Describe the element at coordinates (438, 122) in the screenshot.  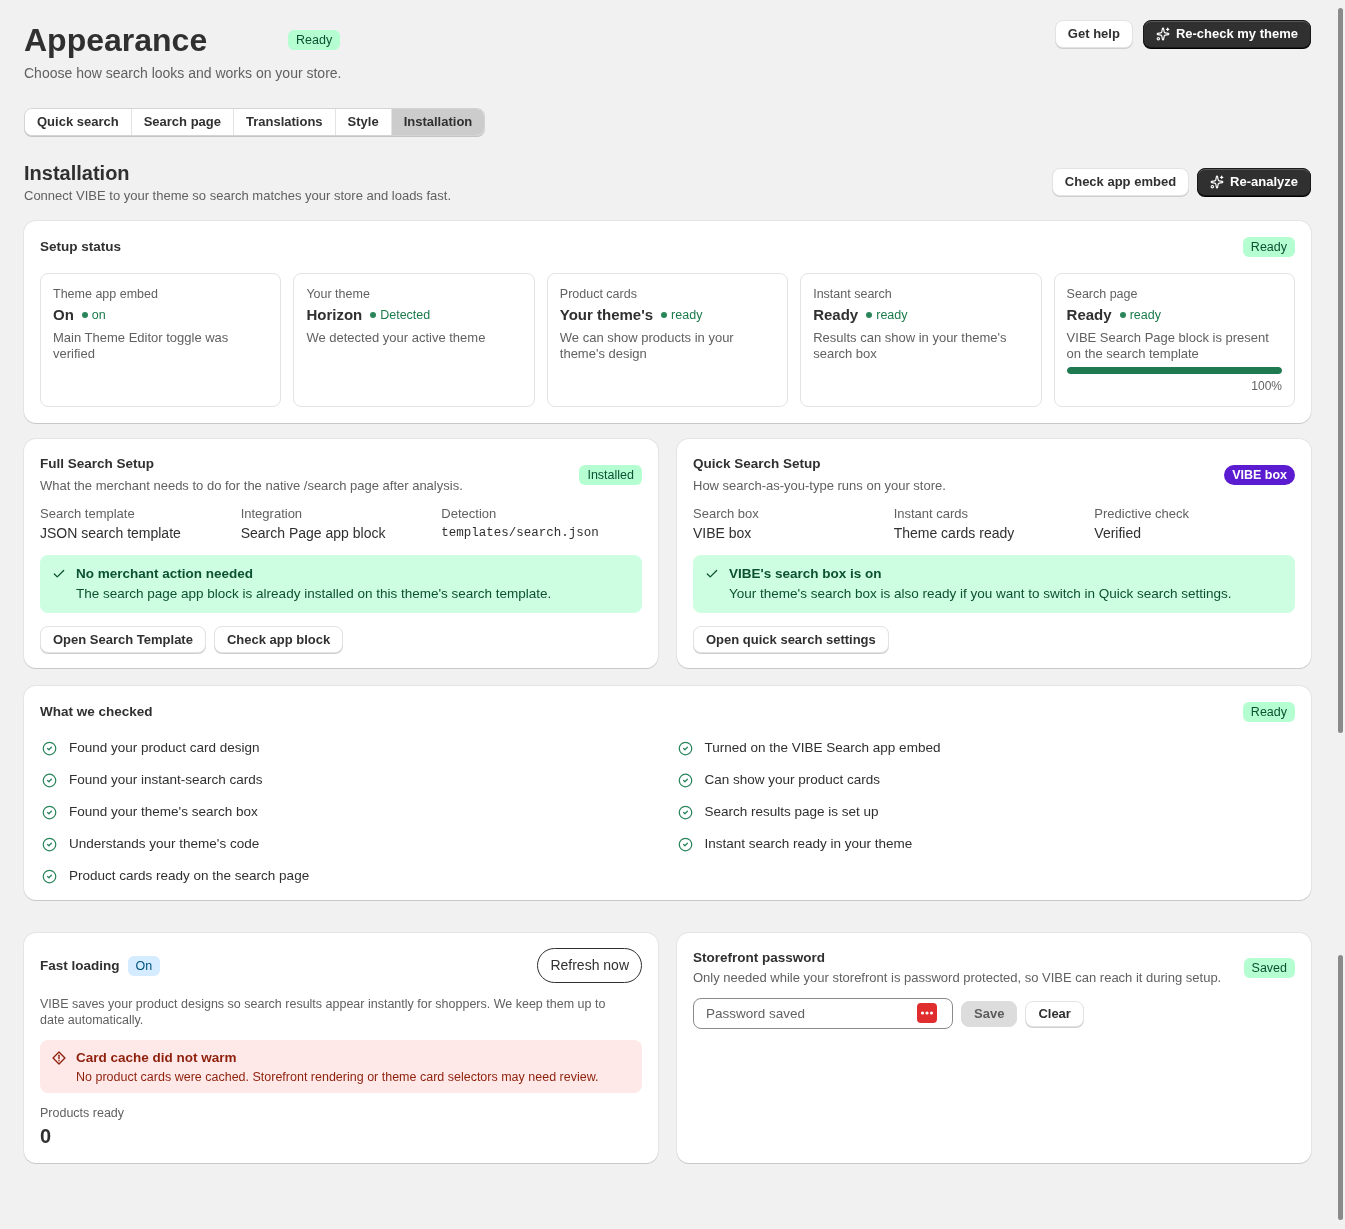
I see `tab: Installation` at that location.